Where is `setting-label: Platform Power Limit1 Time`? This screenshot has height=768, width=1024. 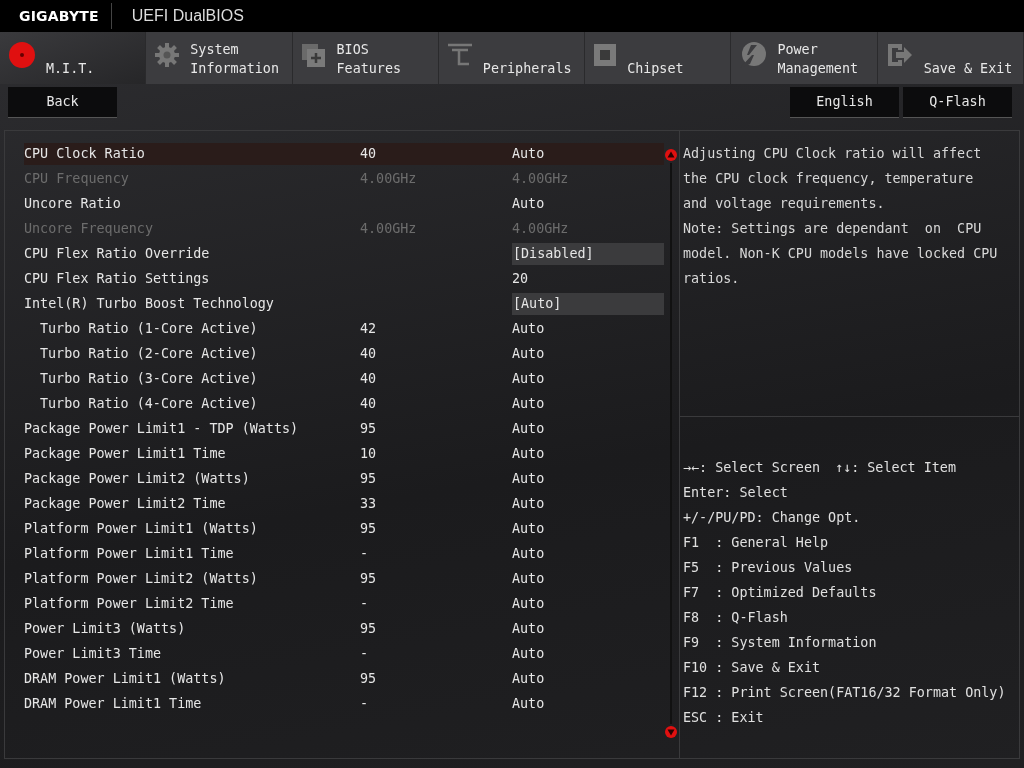
setting-label: Platform Power Limit1 Time is located at coordinates (192, 553).